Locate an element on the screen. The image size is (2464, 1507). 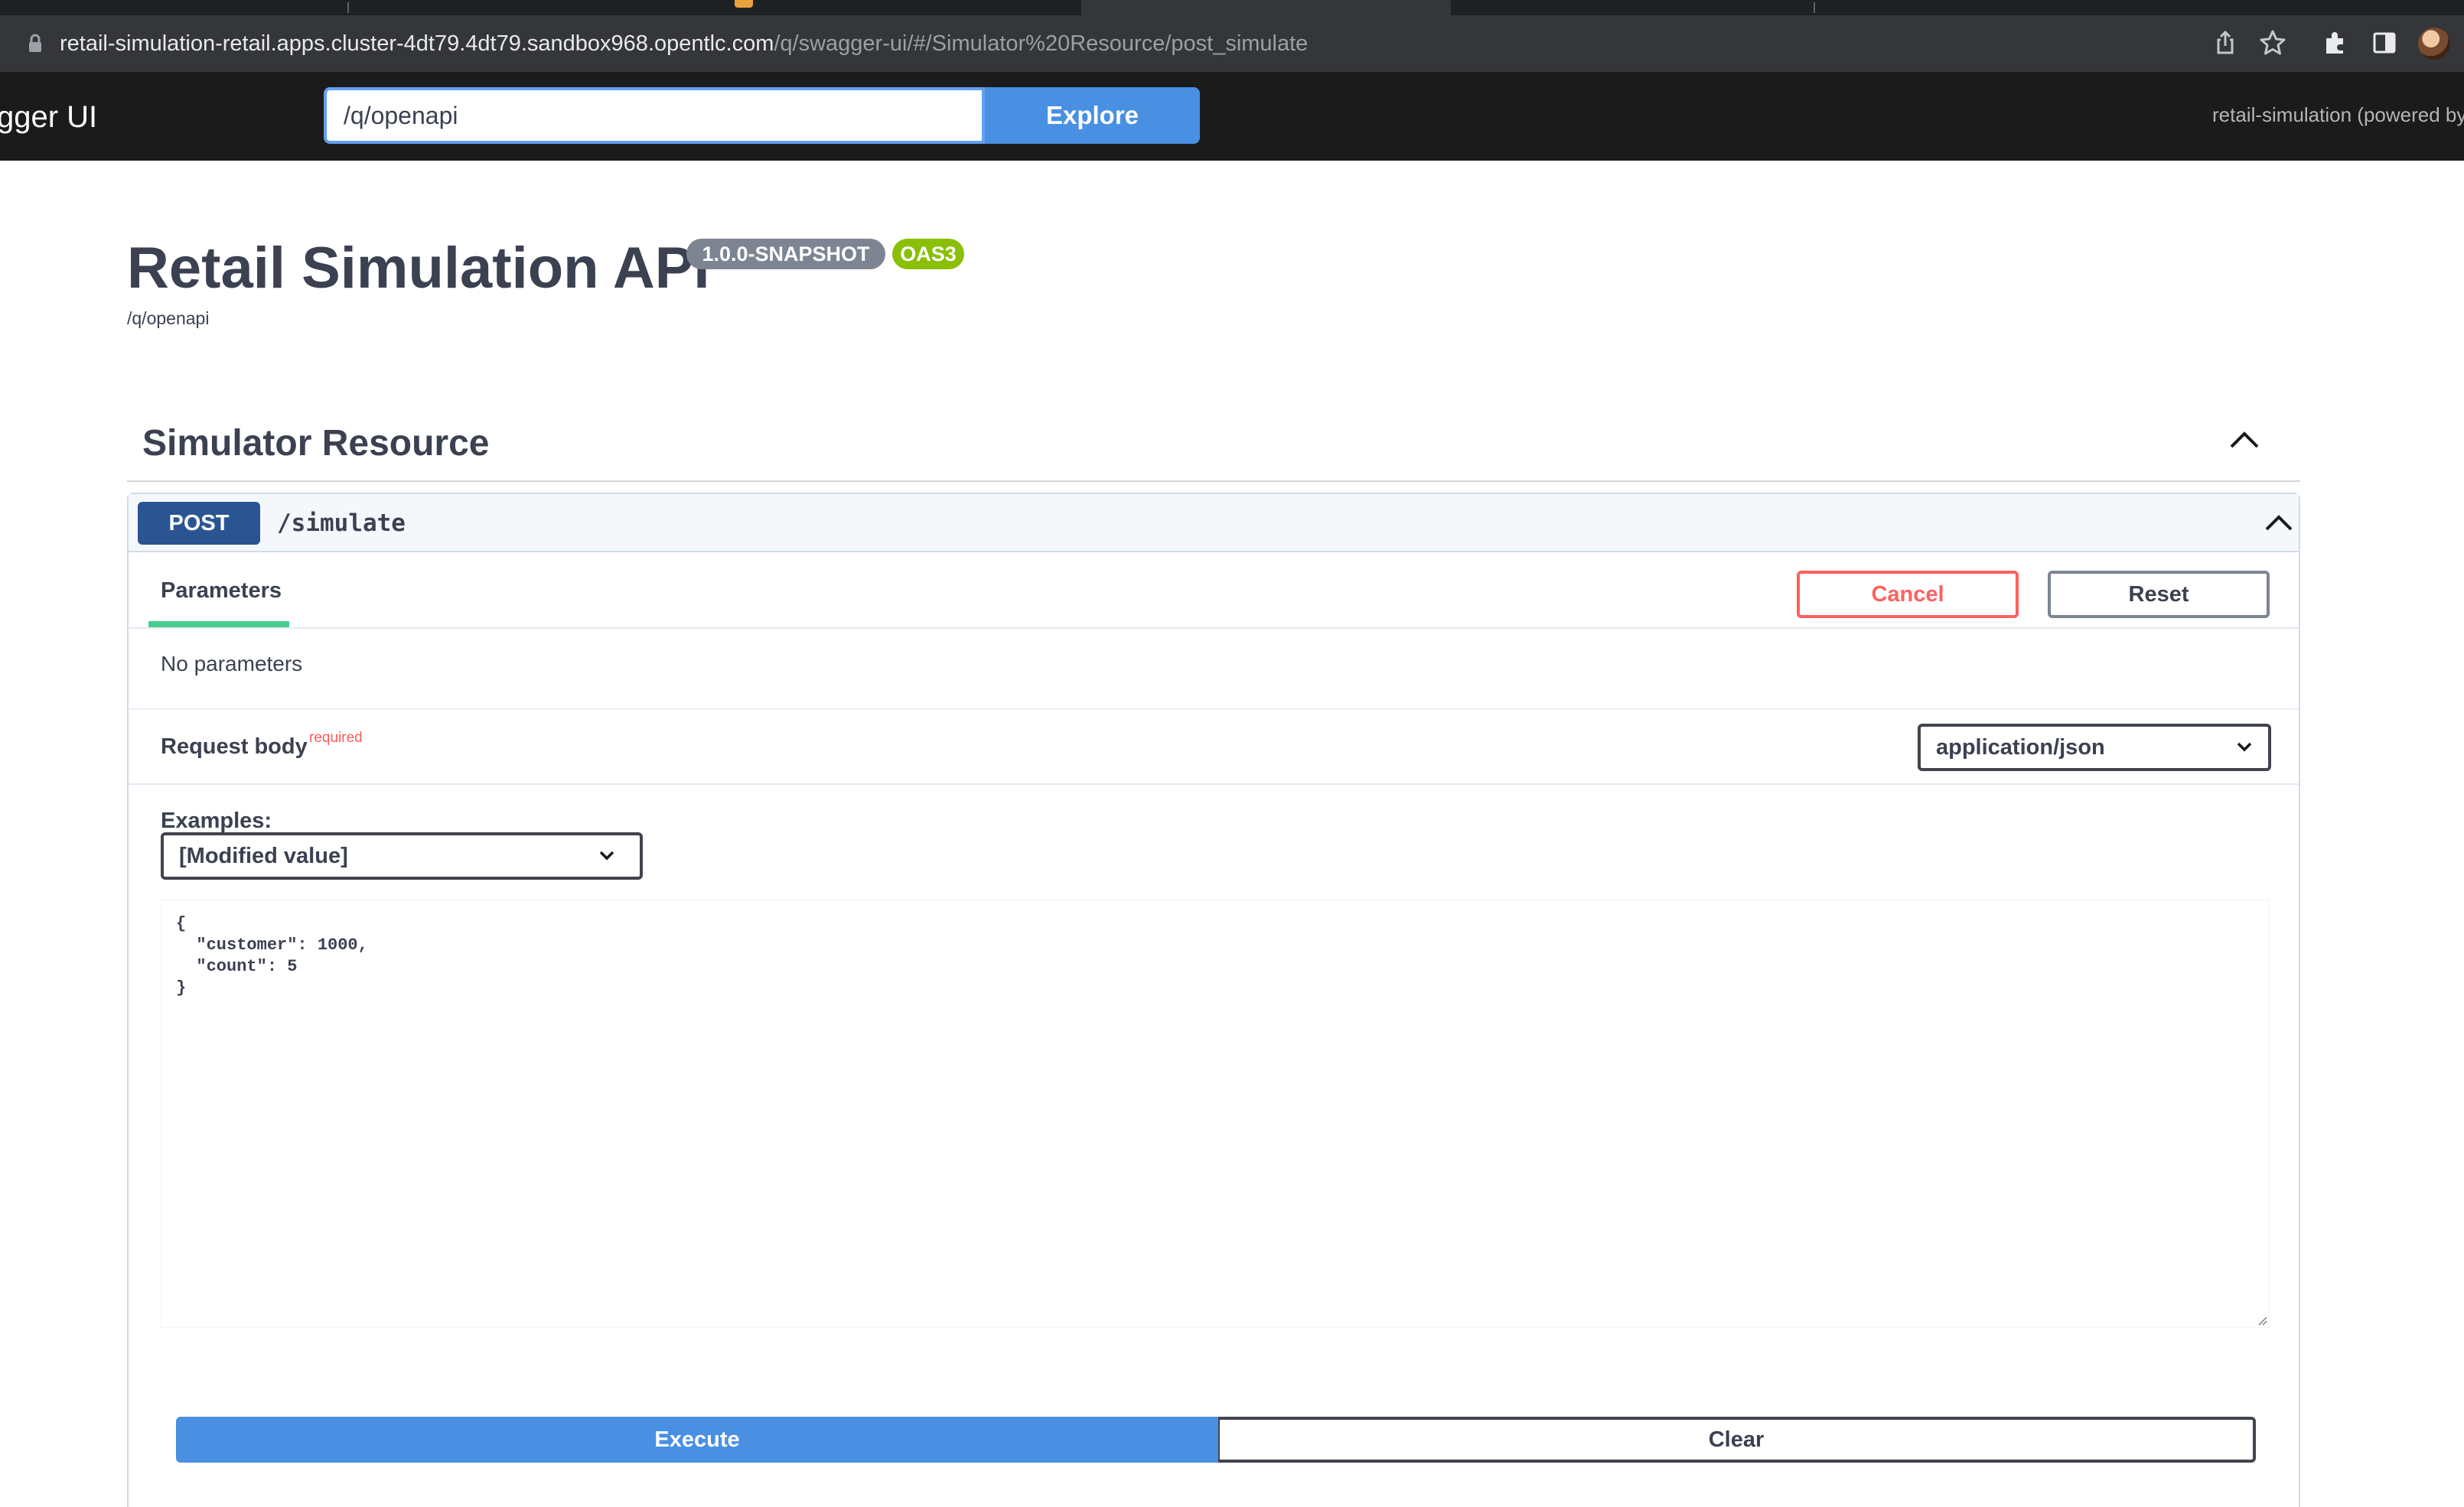
version-badge: 1.0.0-SNAPSHOT is located at coordinates (785, 254).